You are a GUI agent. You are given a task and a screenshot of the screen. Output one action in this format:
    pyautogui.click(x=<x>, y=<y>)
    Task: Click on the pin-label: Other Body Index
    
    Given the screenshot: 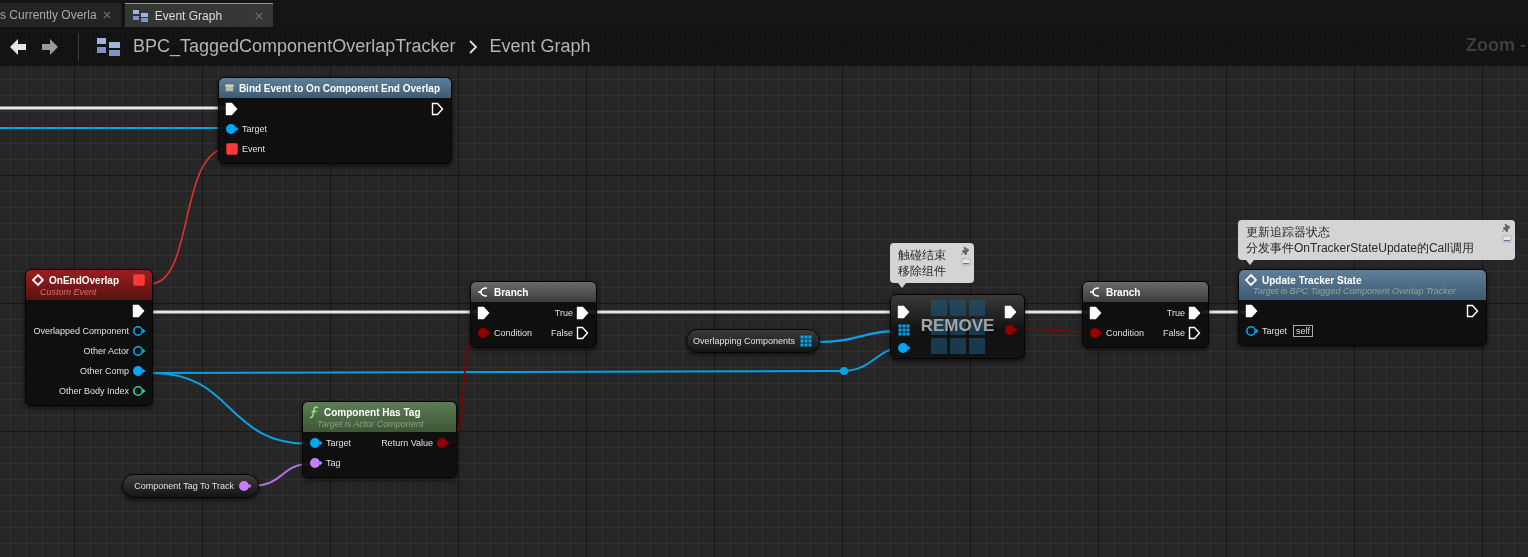 What is the action you would take?
    pyautogui.click(x=93, y=391)
    